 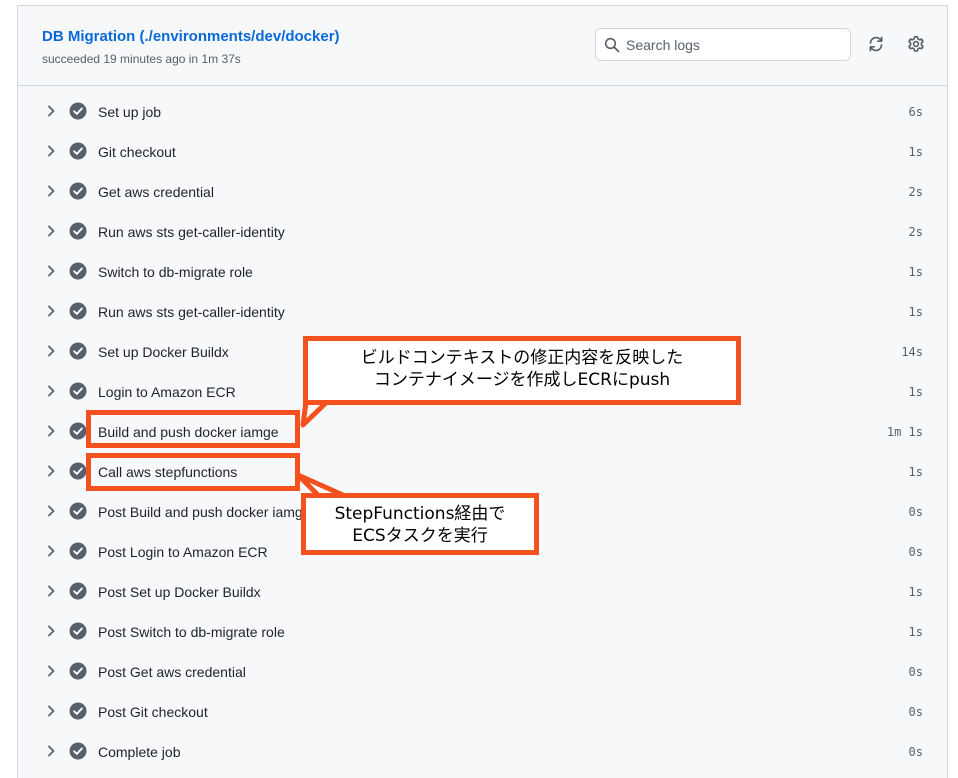 I want to click on step-row: Set up job 6s, so click(x=482, y=112).